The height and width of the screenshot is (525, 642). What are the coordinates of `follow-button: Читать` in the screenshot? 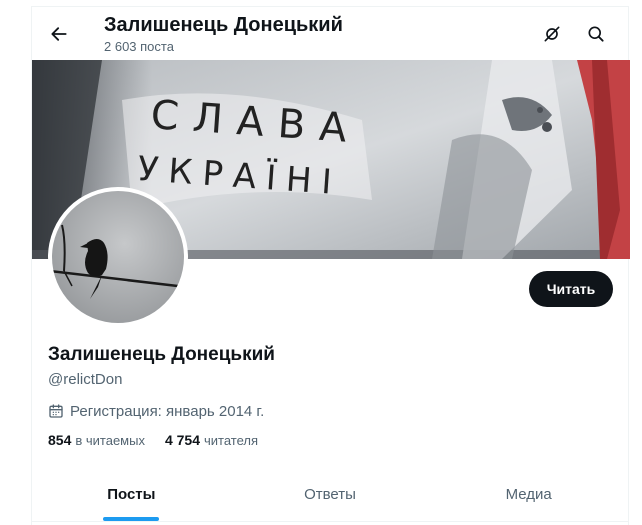 It's located at (571, 289).